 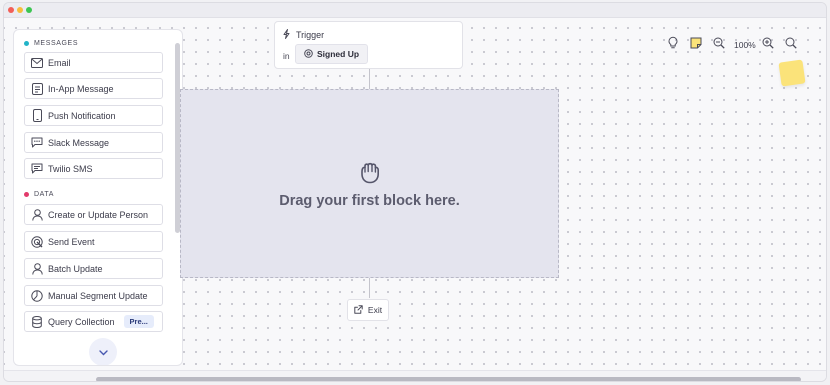 What do you see at coordinates (75, 268) in the screenshot?
I see `block-label: Batch Update` at bounding box center [75, 268].